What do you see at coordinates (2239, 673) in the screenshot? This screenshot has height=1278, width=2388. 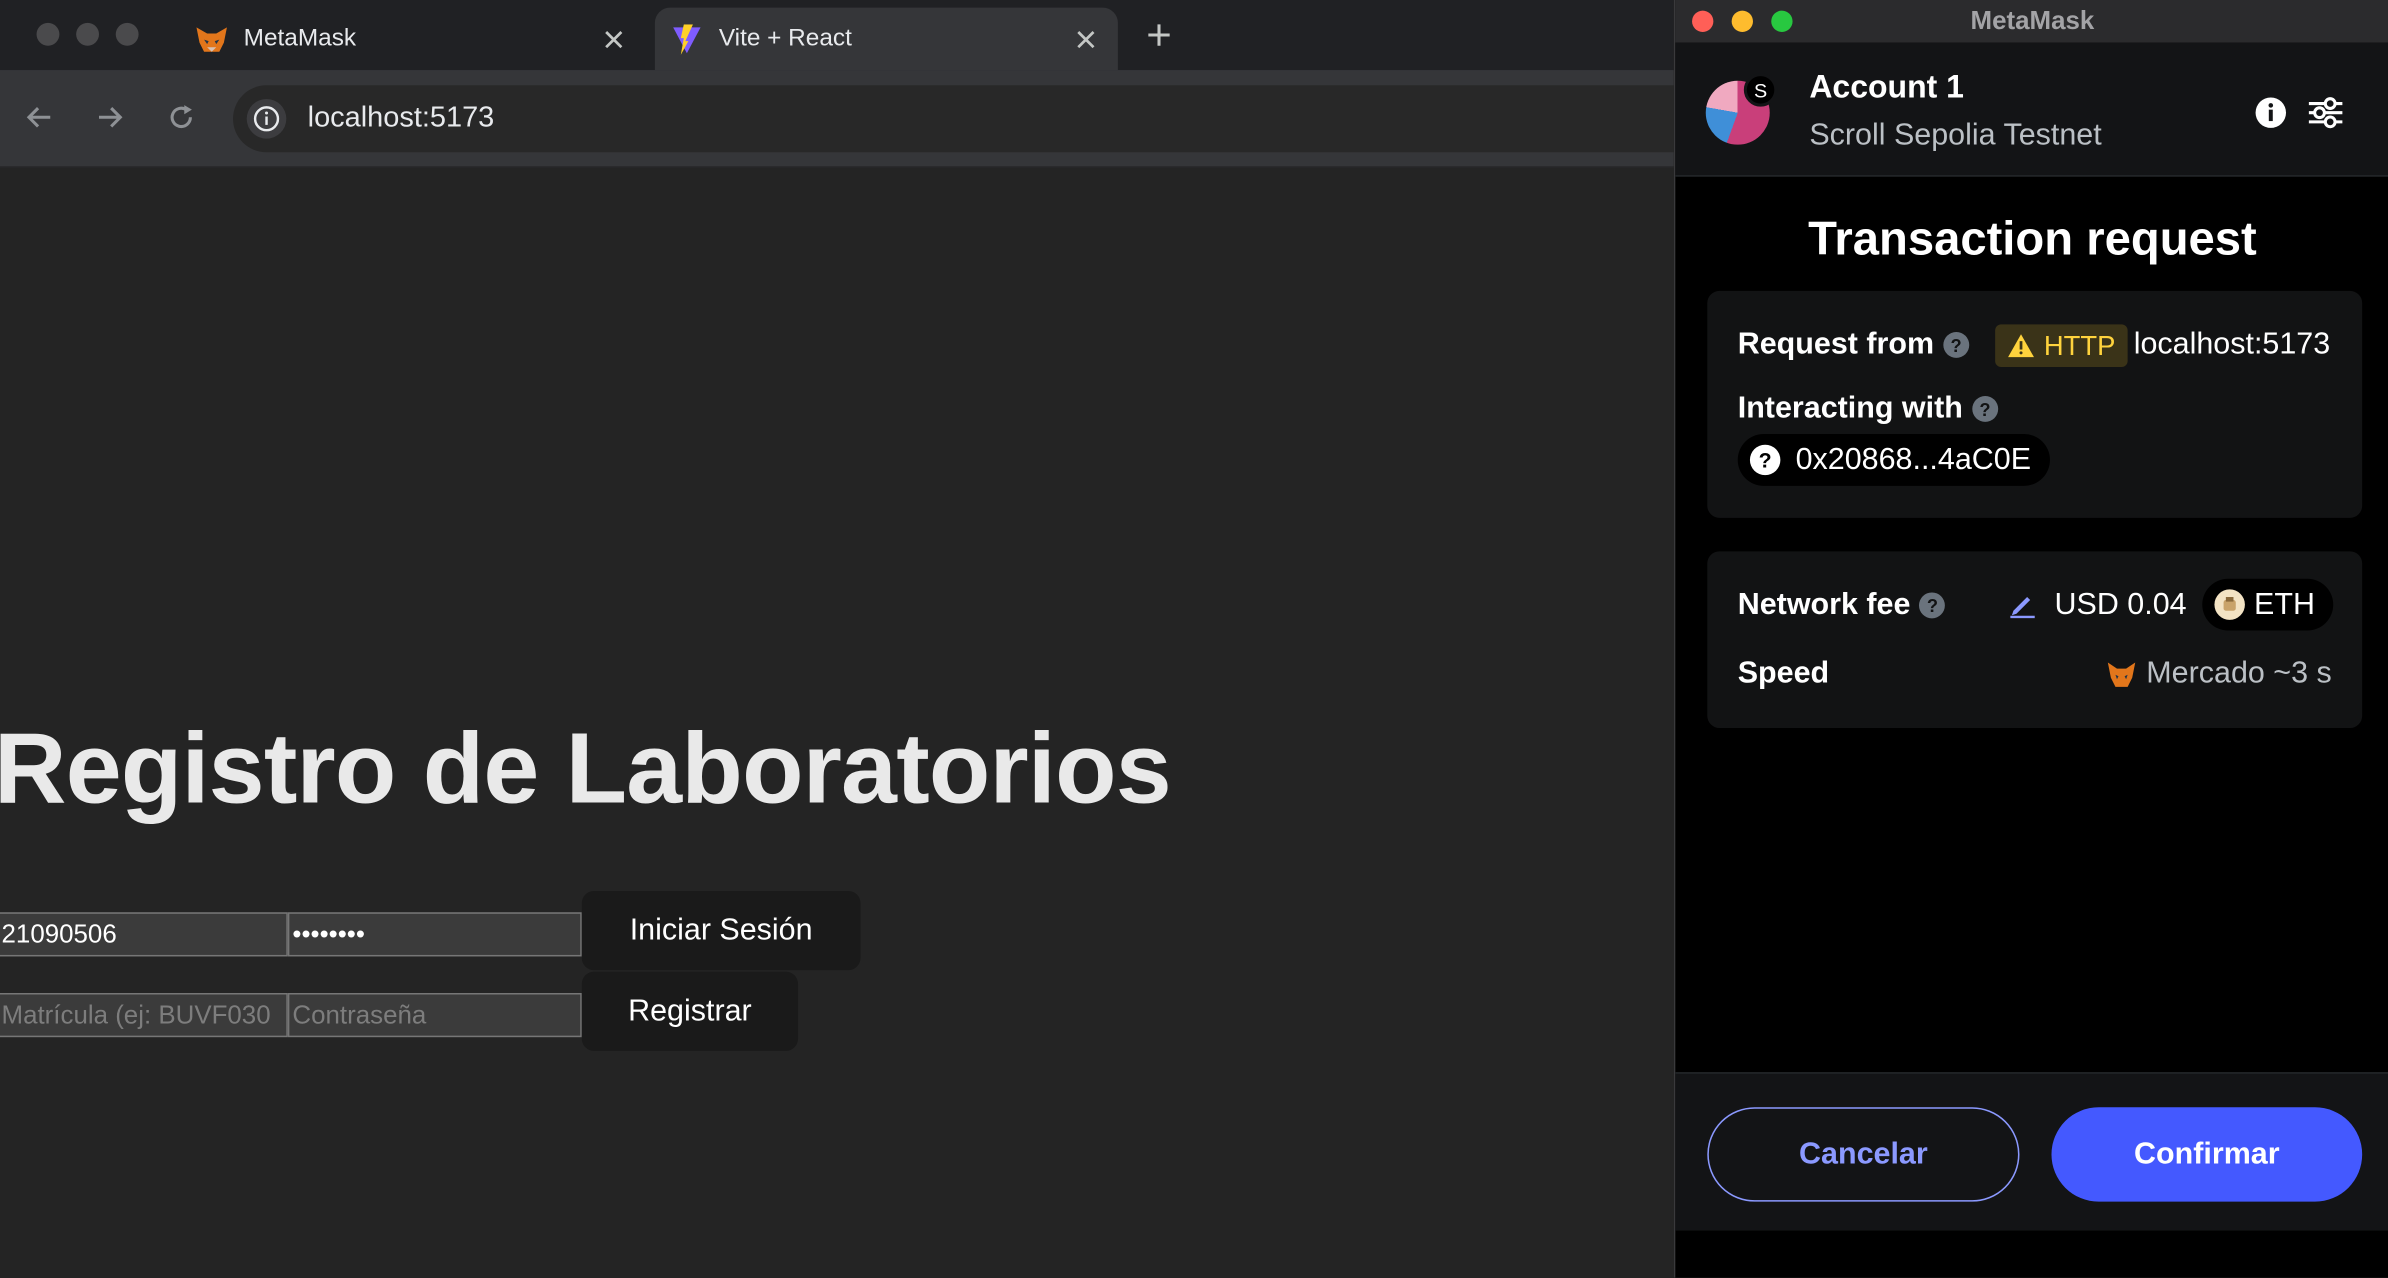 I see `speed-value: Mercado ~3 s` at bounding box center [2239, 673].